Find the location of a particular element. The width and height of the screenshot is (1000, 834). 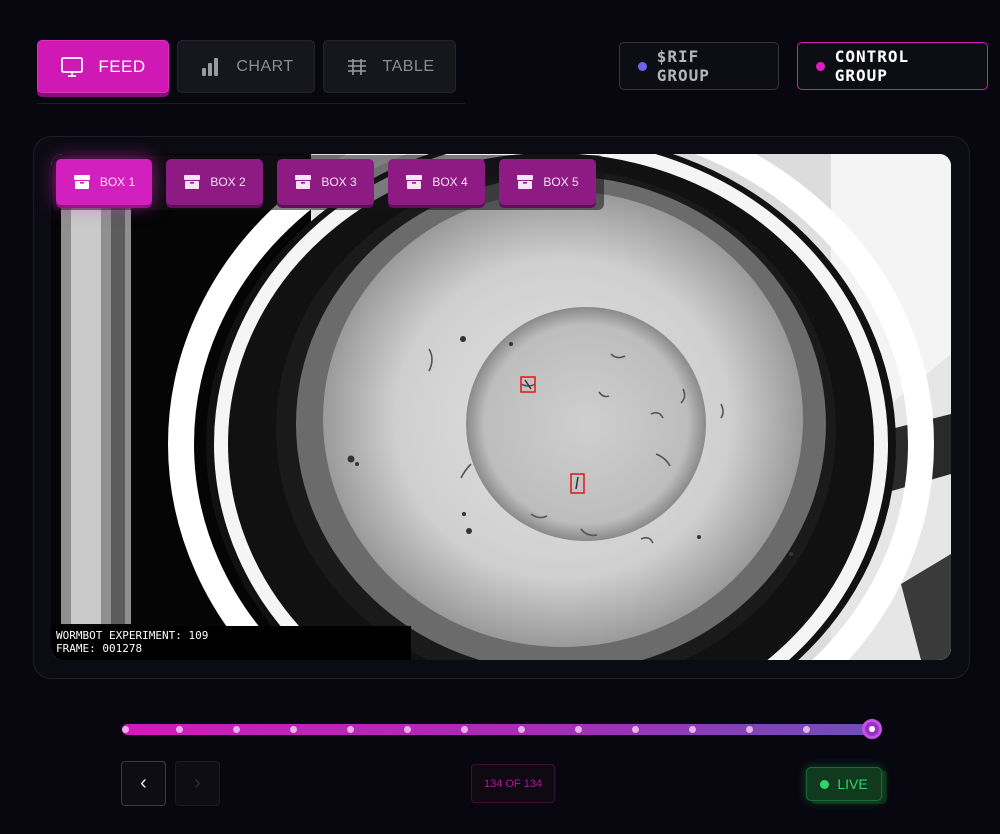

box-tab-bar: BOX 1 BOX 2 BOX 3 BOX 4 BOX 5 is located at coordinates (328, 182).